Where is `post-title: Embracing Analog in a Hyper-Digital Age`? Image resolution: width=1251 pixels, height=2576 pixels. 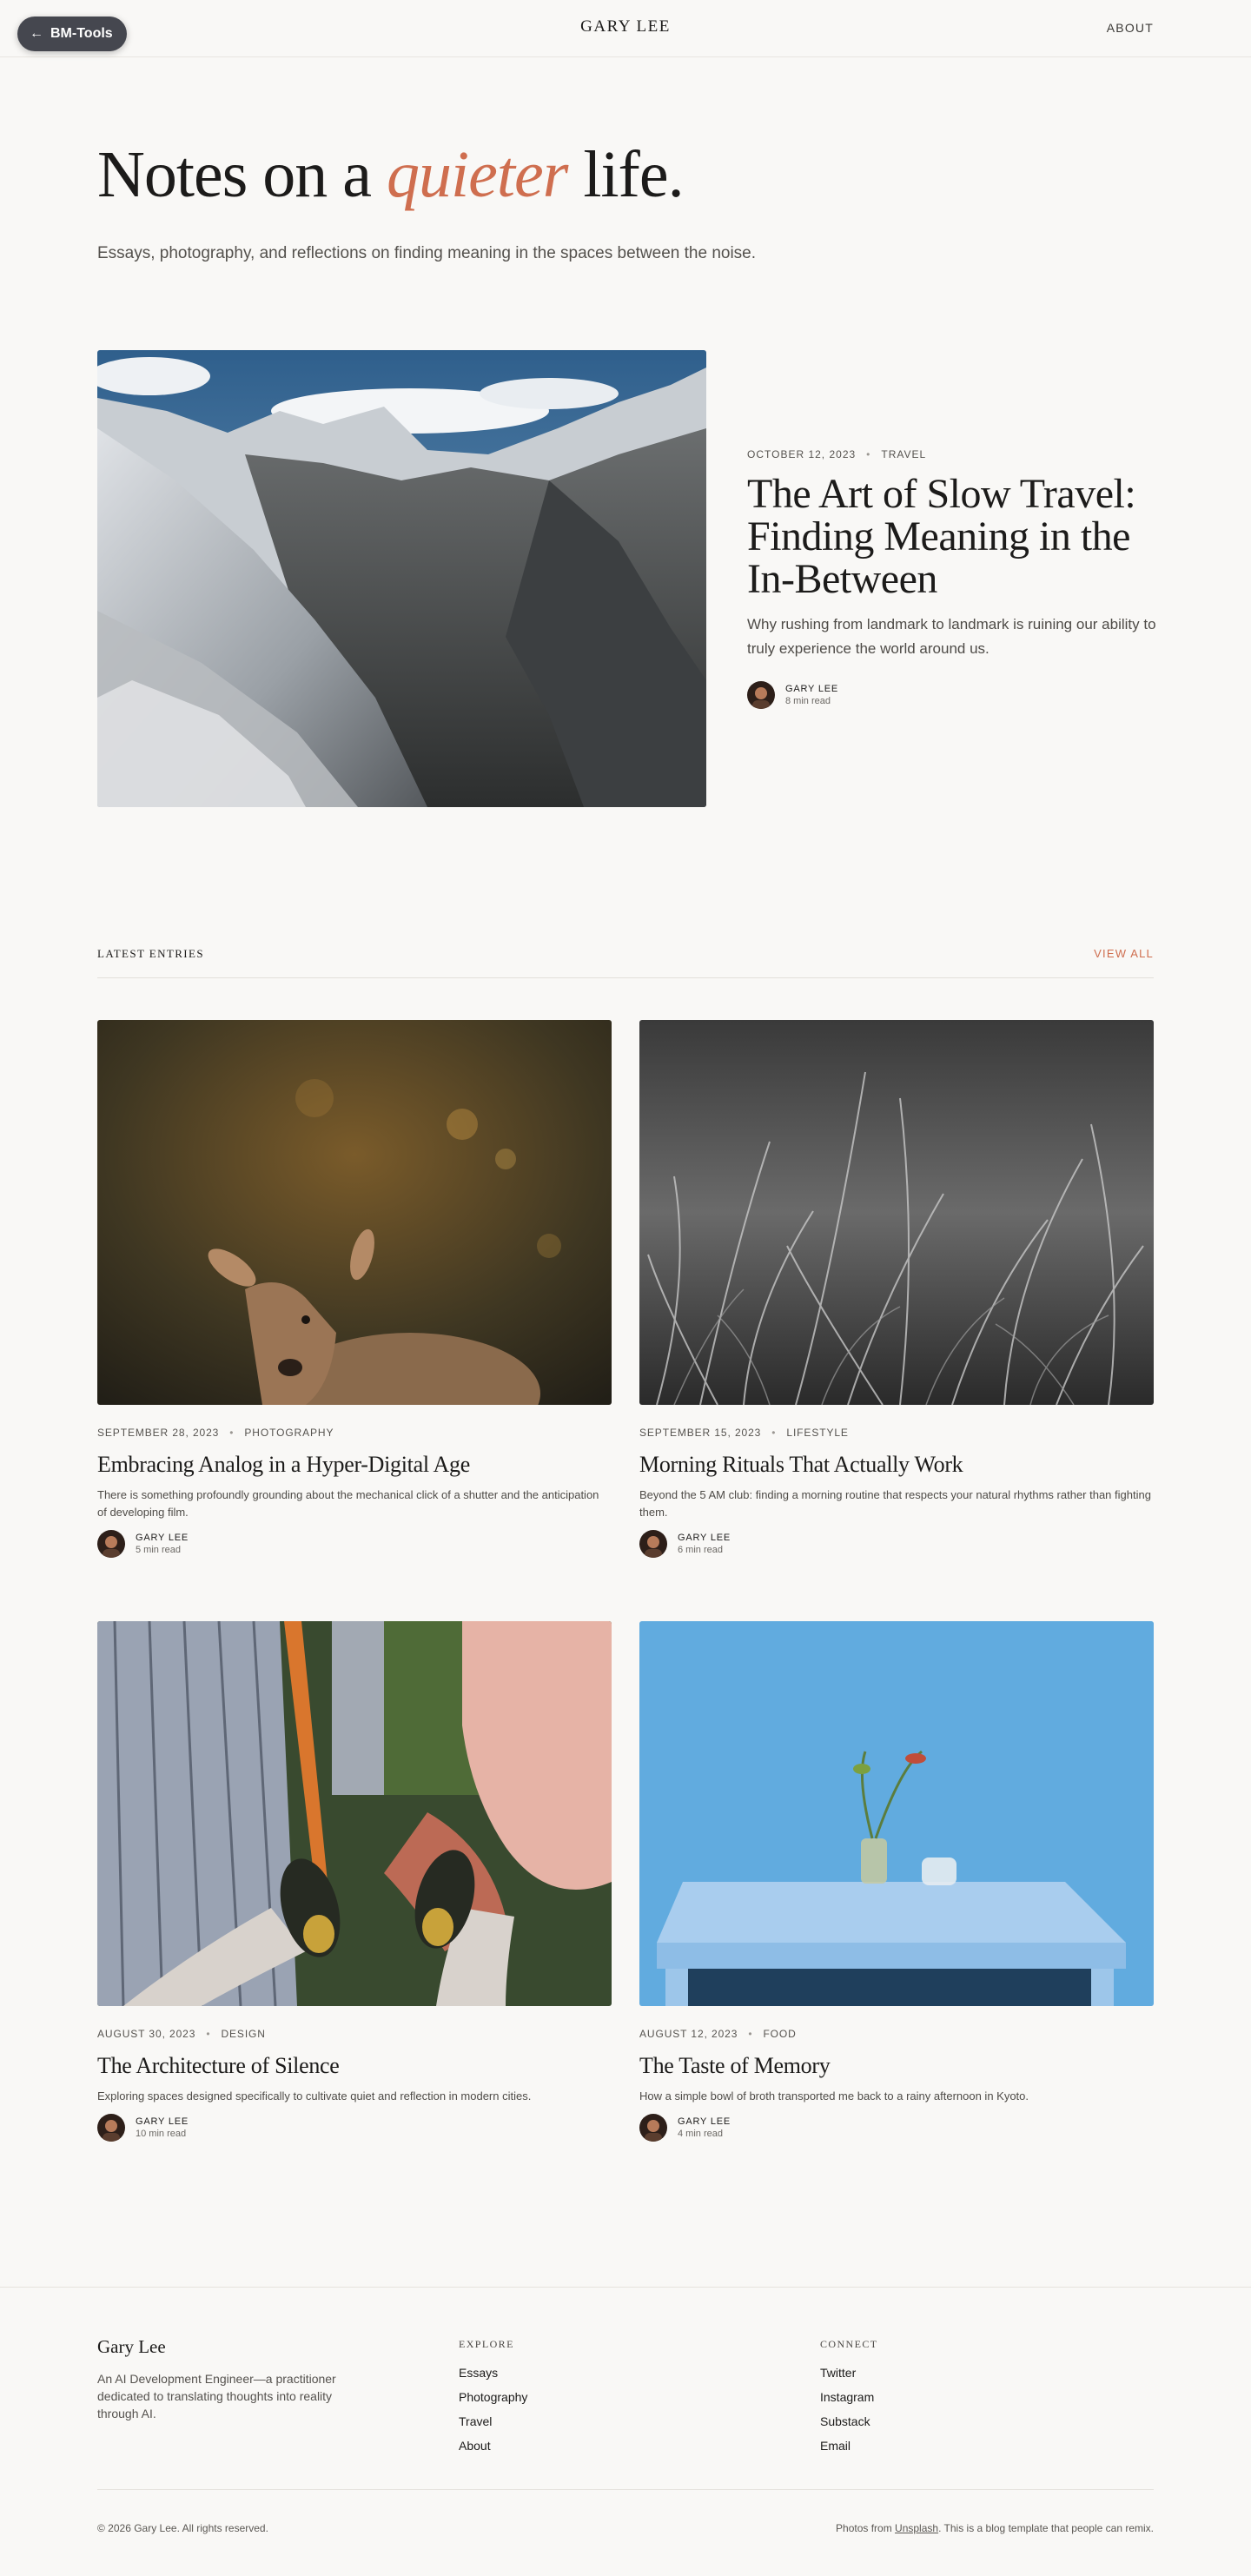
post-title: Embracing Analog in a Hyper-Digital Age is located at coordinates (354, 1464).